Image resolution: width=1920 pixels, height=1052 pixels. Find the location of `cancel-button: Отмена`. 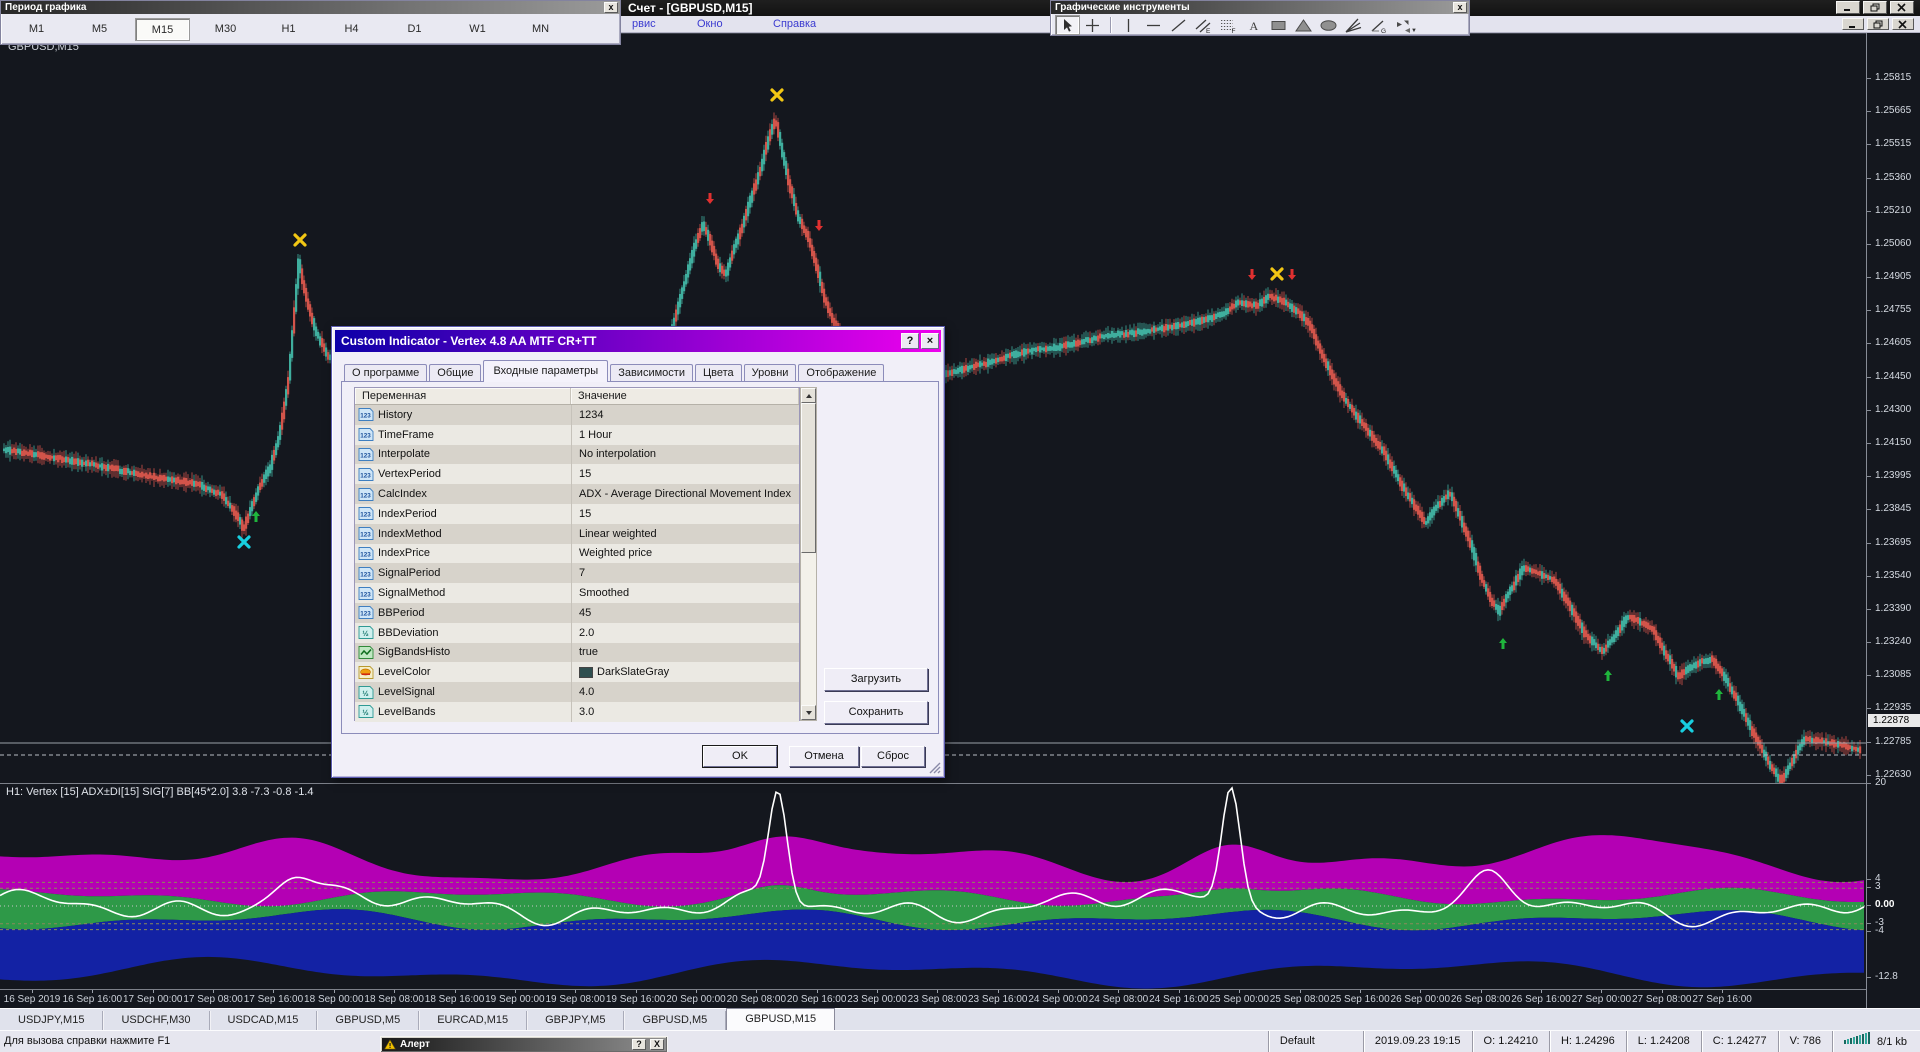

cancel-button: Отмена is located at coordinates (824, 756).